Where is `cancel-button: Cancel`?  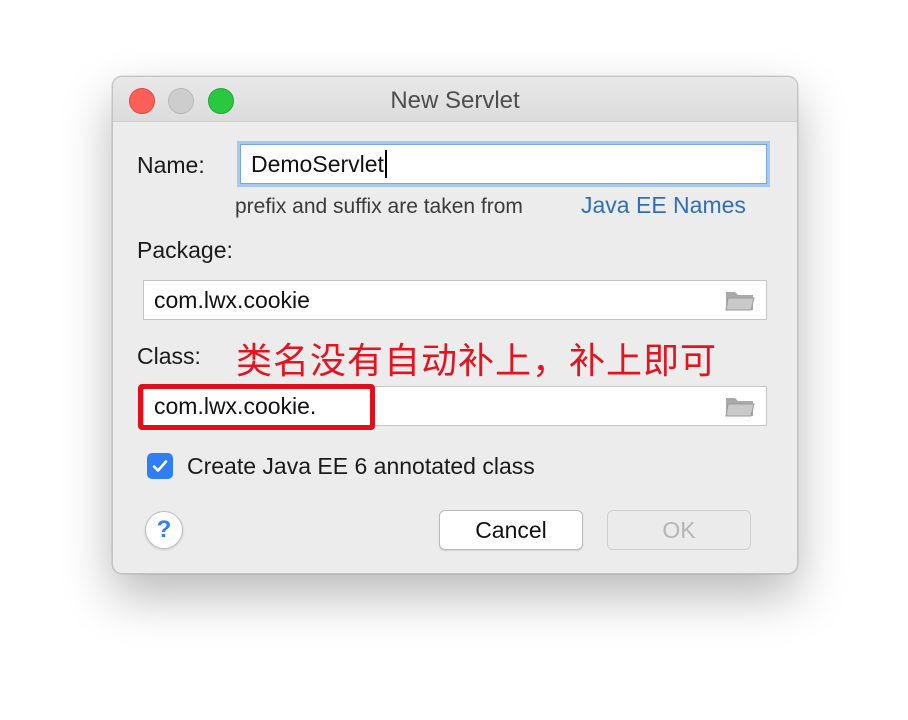 cancel-button: Cancel is located at coordinates (511, 530).